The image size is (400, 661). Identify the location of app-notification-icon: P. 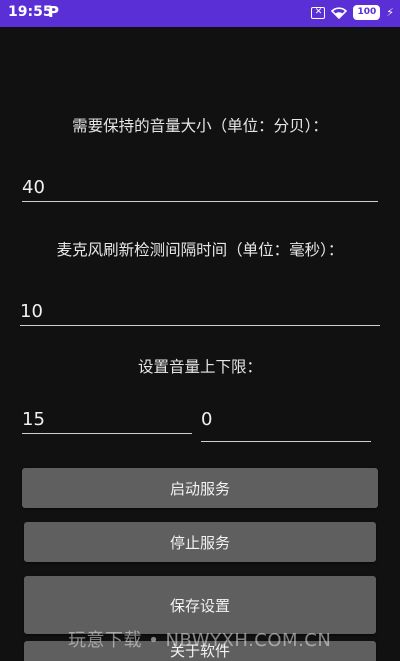
(53, 12).